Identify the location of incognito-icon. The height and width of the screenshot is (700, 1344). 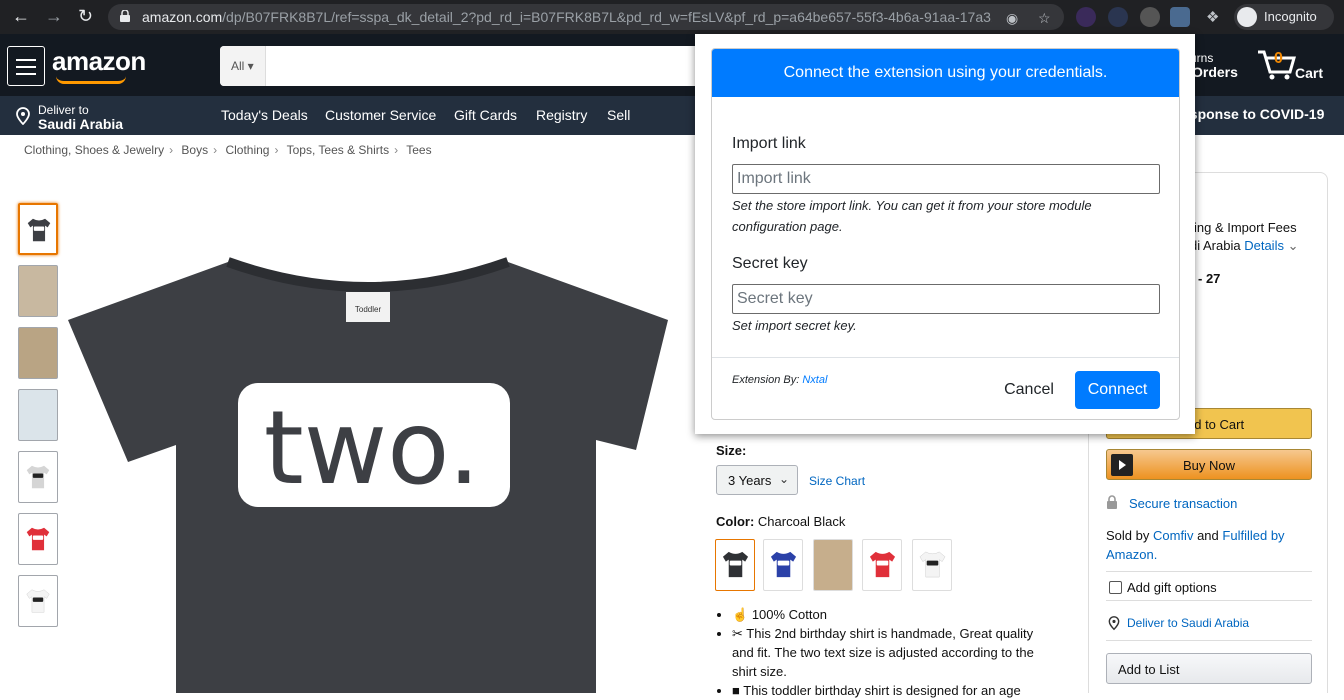
(1247, 17).